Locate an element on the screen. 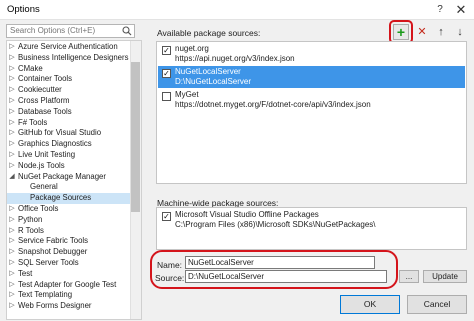  arrow-down-icon: ↓ is located at coordinates (460, 32).